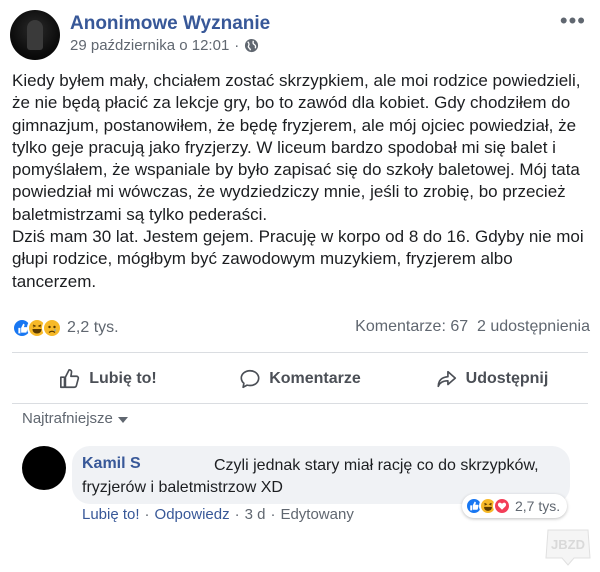 This screenshot has width=600, height=572. Describe the element at coordinates (507, 378) in the screenshot. I see `share-button-label: Udostępnij` at that location.